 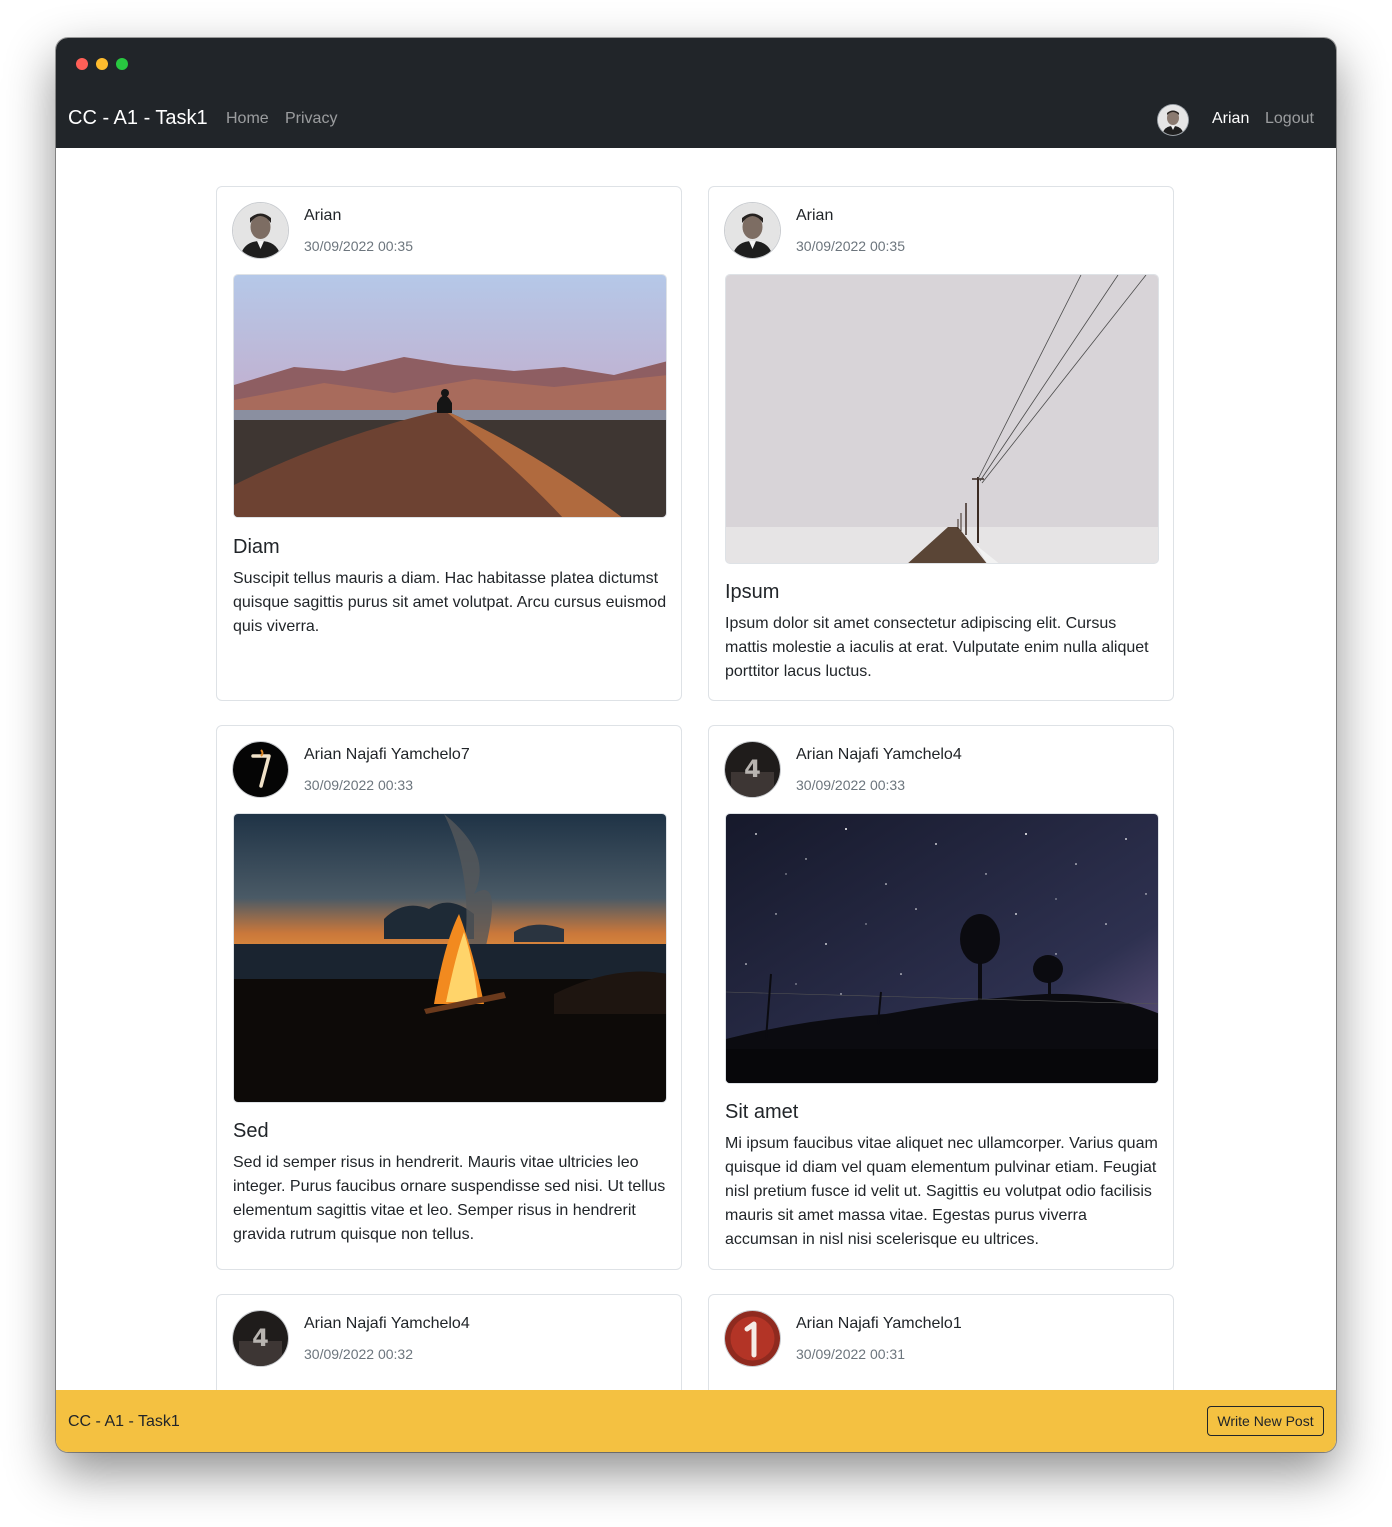 I want to click on snowy-road-power-lines-photo, so click(x=942, y=419).